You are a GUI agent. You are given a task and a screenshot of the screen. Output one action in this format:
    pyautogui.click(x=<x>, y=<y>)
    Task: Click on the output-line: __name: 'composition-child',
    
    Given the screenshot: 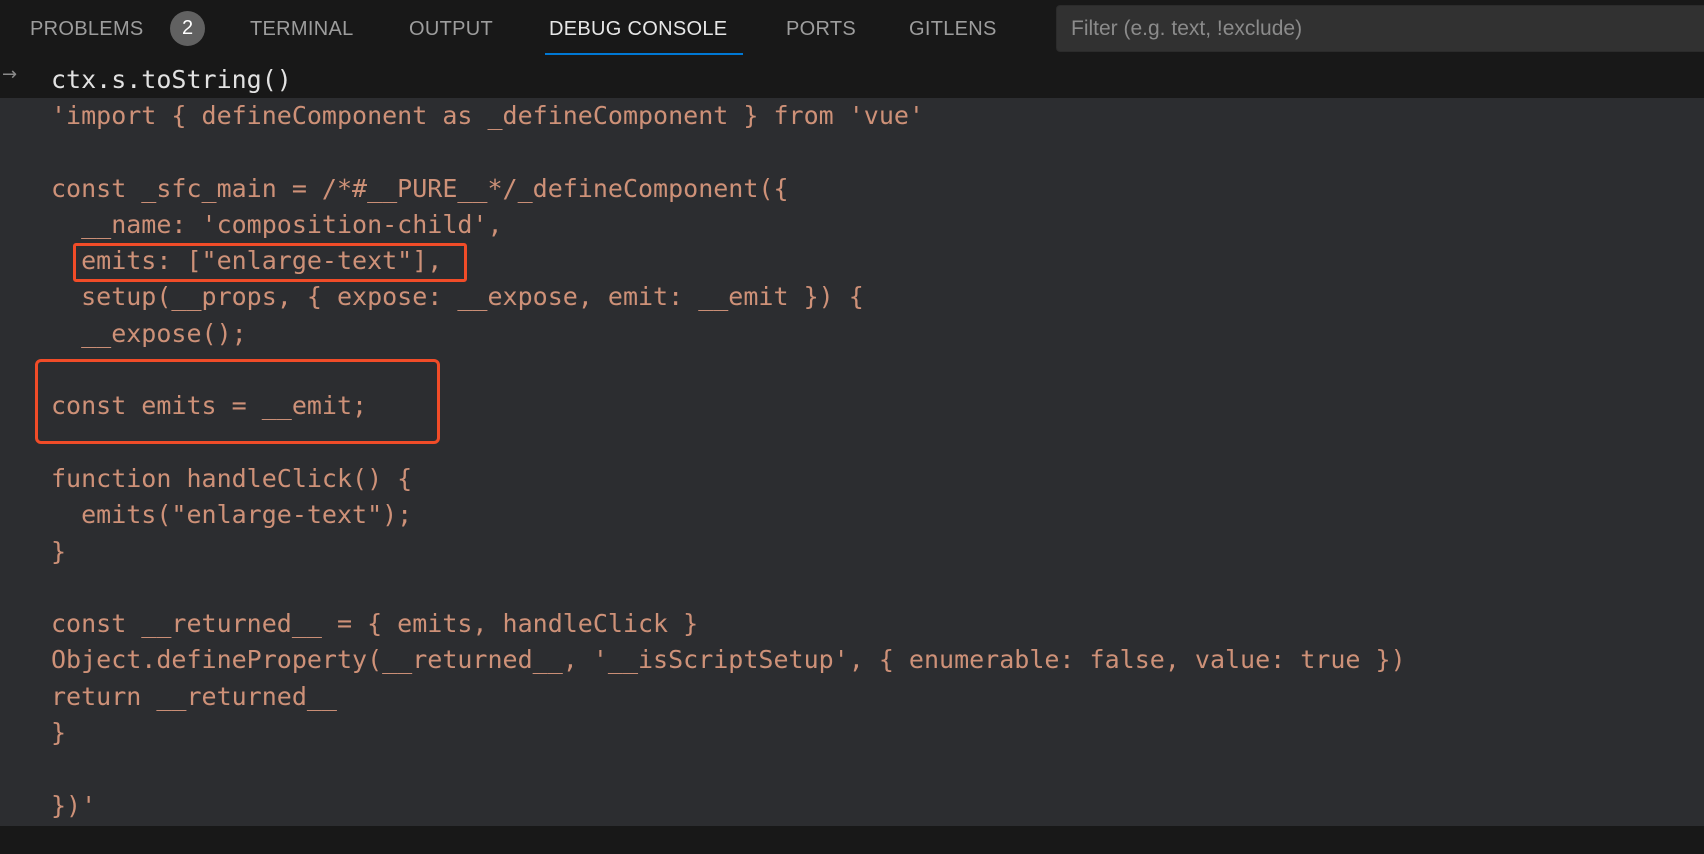 What is the action you would take?
    pyautogui.click(x=277, y=224)
    